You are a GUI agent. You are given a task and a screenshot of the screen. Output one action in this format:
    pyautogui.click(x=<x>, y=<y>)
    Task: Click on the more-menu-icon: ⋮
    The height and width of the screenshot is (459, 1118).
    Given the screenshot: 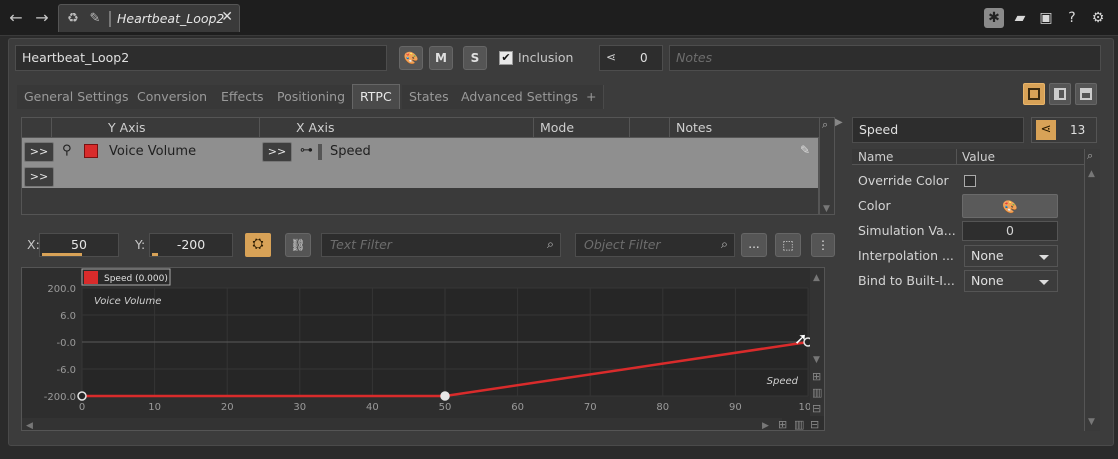 What is the action you would take?
    pyautogui.click(x=823, y=245)
    